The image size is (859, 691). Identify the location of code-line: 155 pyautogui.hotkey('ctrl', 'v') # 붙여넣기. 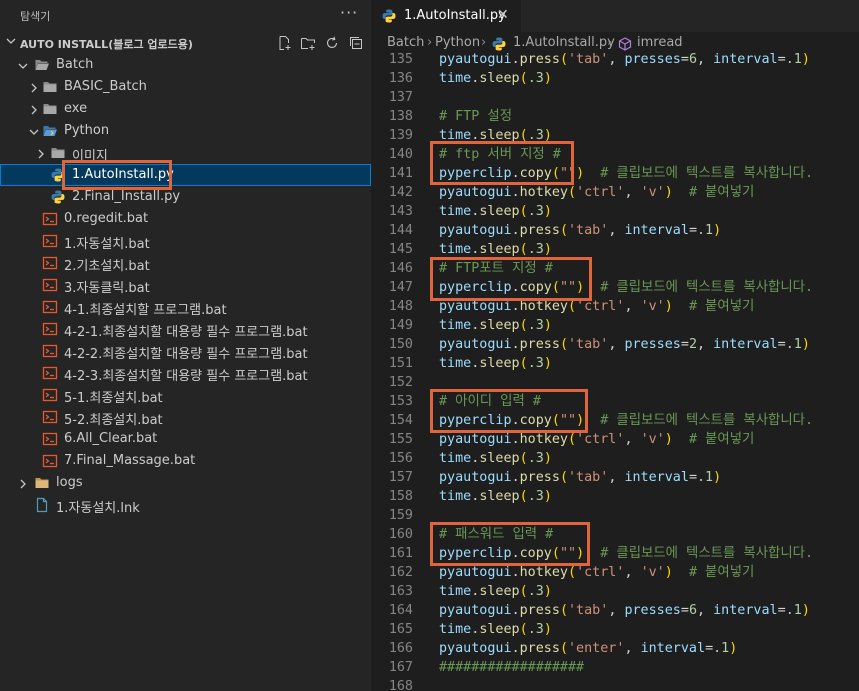
(615, 439).